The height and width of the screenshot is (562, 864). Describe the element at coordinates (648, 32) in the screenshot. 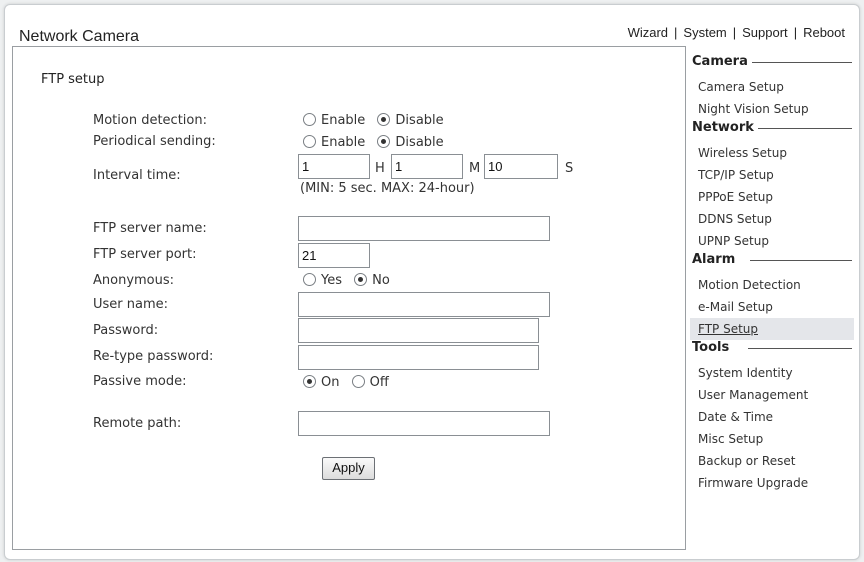

I see `nav-wizard-link: Wizard` at that location.